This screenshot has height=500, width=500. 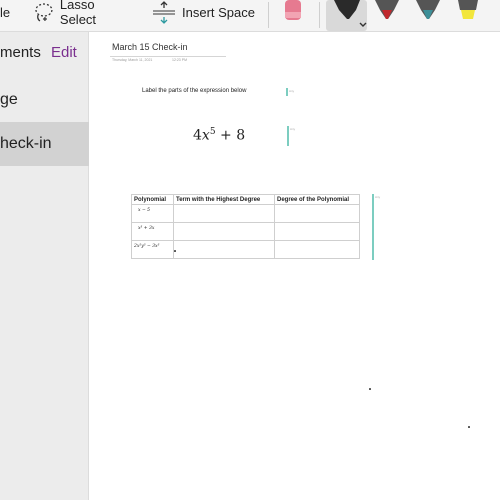 I want to click on sidebar-header: ments Edit, so click(x=44, y=55).